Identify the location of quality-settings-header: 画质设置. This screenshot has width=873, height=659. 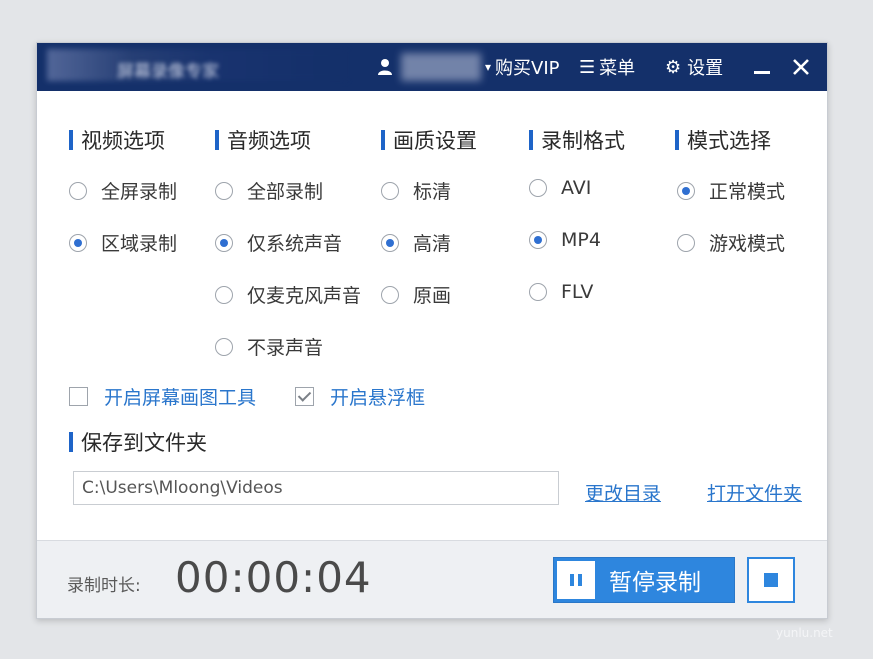
(429, 140).